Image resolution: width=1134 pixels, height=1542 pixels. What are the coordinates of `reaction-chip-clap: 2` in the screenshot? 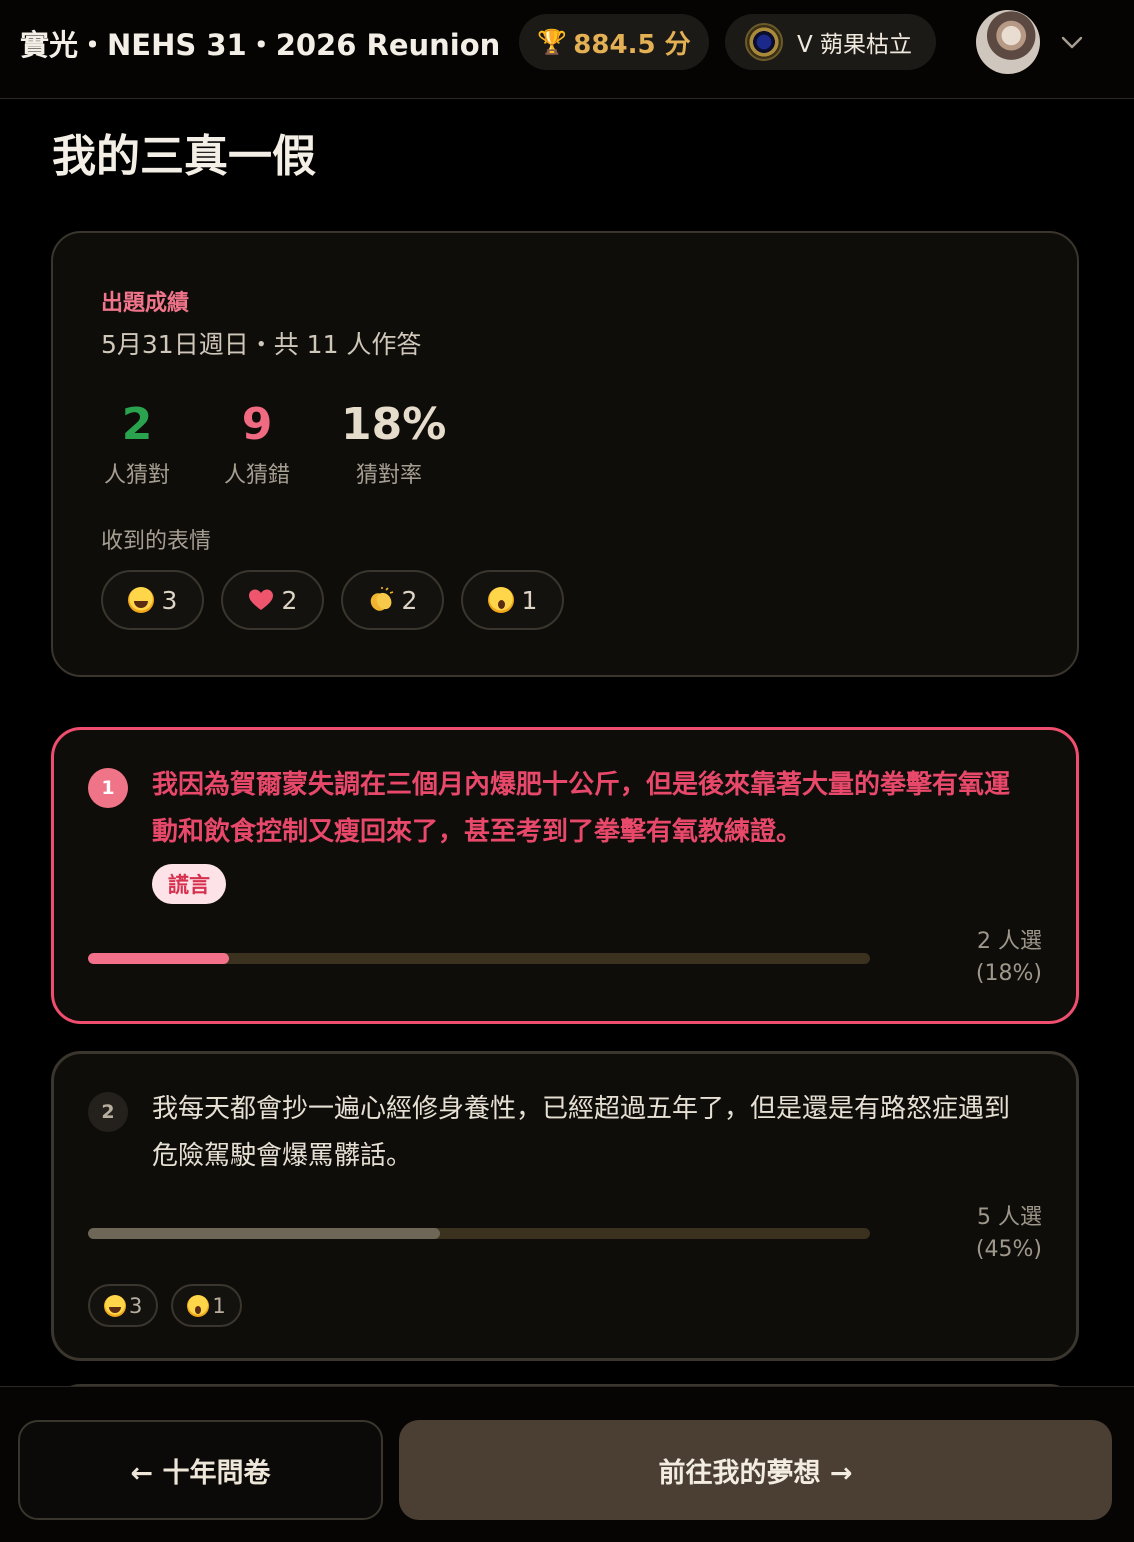 It's located at (392, 600).